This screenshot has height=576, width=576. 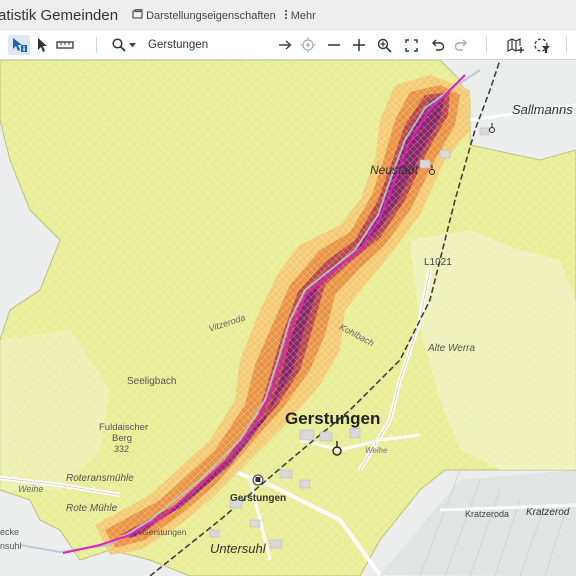 I want to click on cursor-arrow-icon, so click(x=42, y=45).